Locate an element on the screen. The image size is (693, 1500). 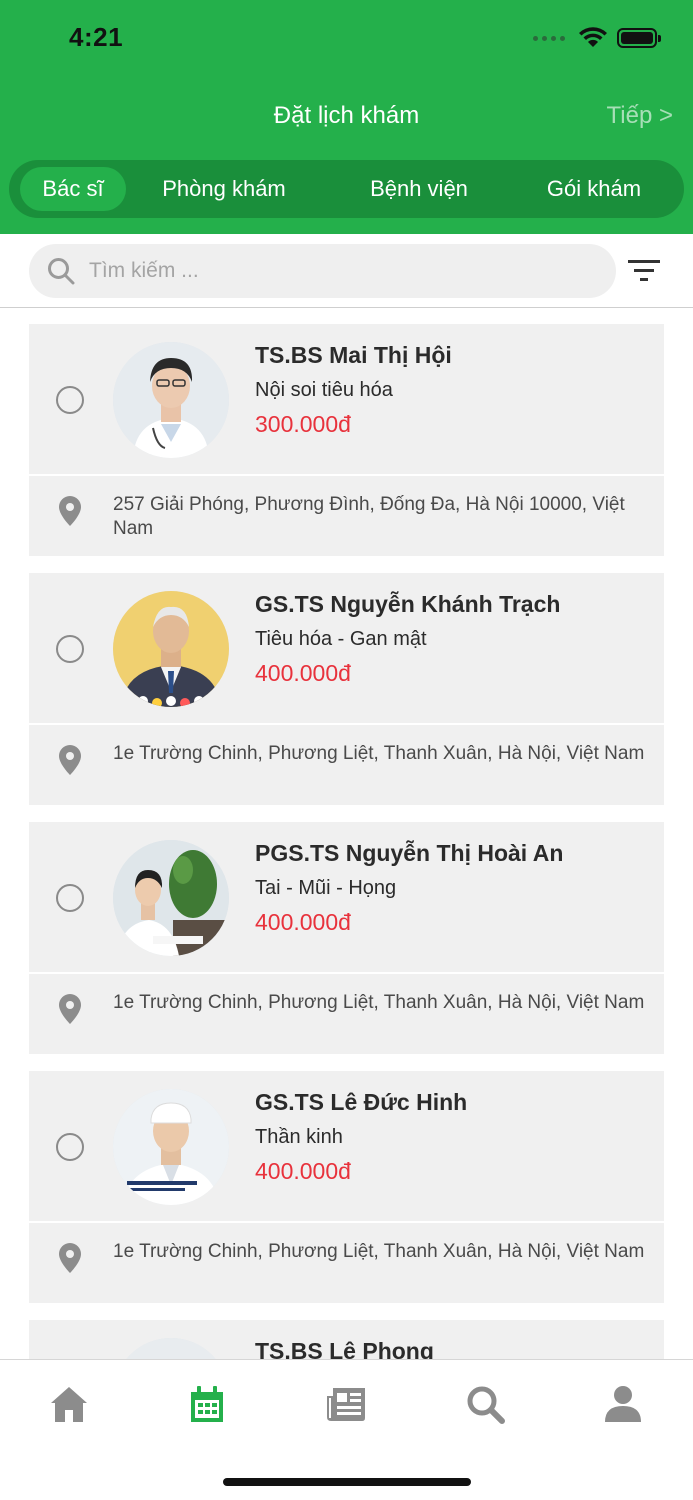
status-time: 4:21 is located at coordinates (96, 37).